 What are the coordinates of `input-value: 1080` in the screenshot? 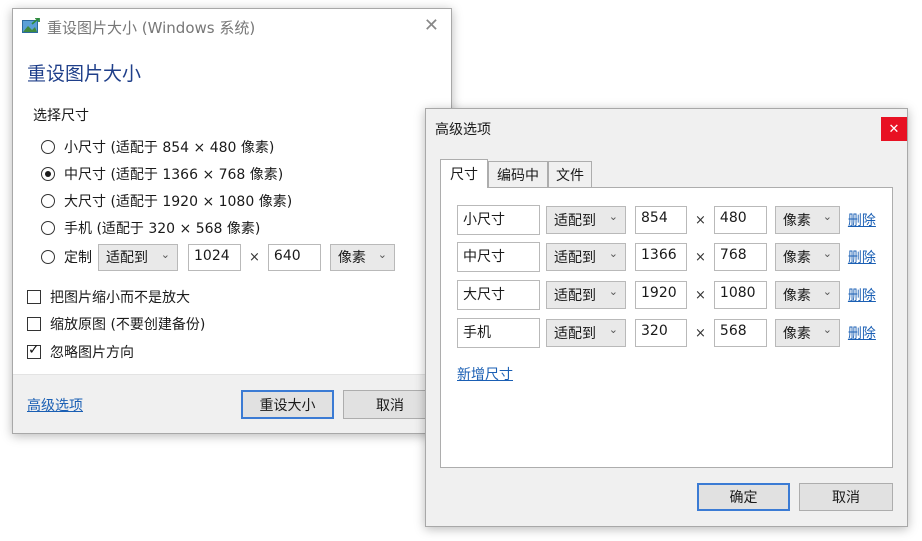 It's located at (737, 293).